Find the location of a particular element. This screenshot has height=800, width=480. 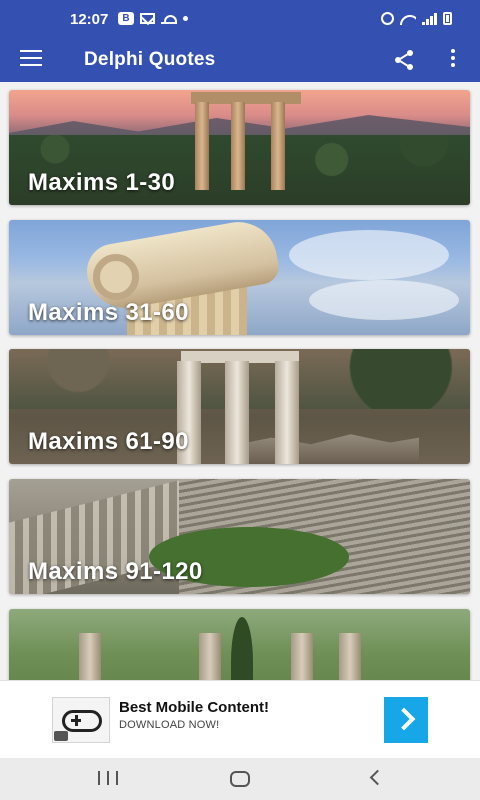

maxims-card-91-120: Maxims 91-120 is located at coordinates (239, 536).